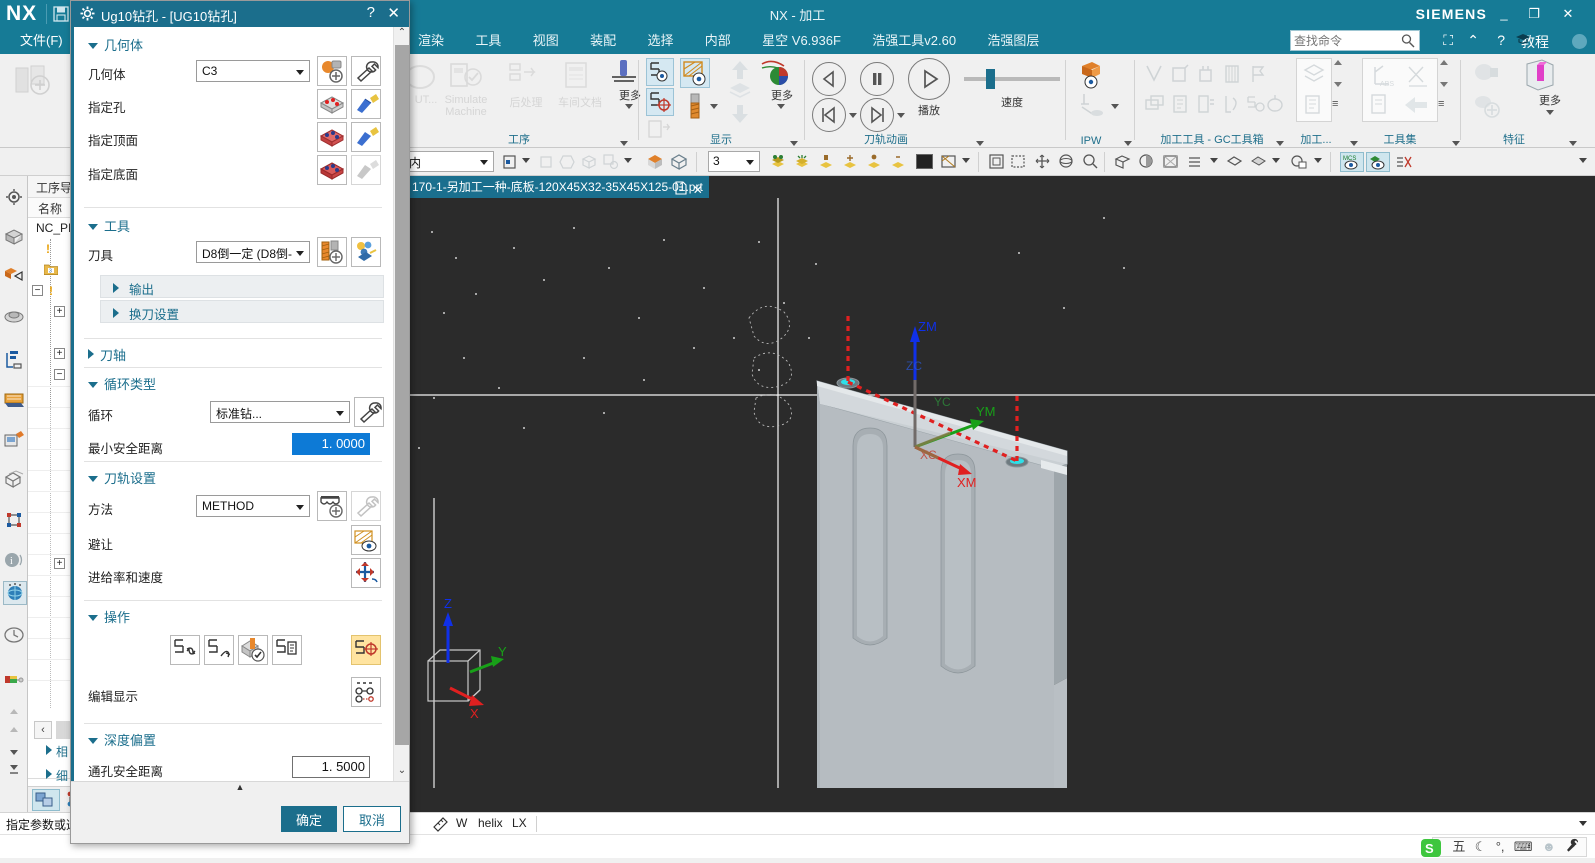 The width and height of the screenshot is (1595, 863). What do you see at coordinates (240, 790) in the screenshot?
I see `dialog-collapse-up-icon: ▲` at bounding box center [240, 790].